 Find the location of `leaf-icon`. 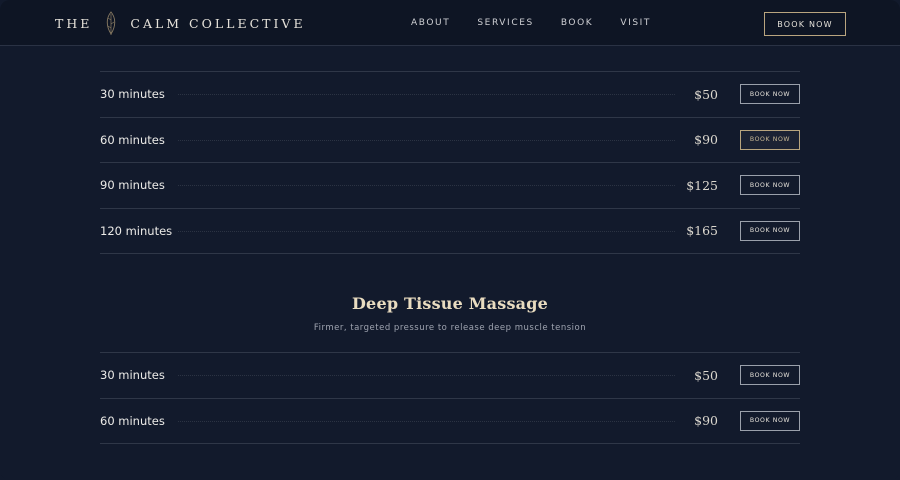

leaf-icon is located at coordinates (111, 23).